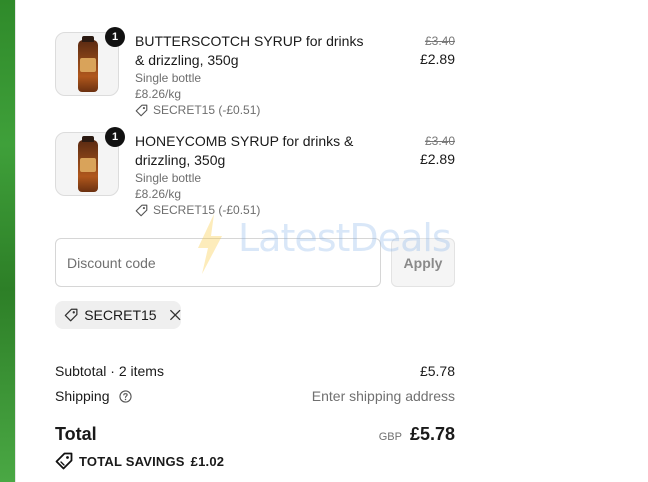  Describe the element at coordinates (8, 241) in the screenshot. I see `page-background-strip` at that location.